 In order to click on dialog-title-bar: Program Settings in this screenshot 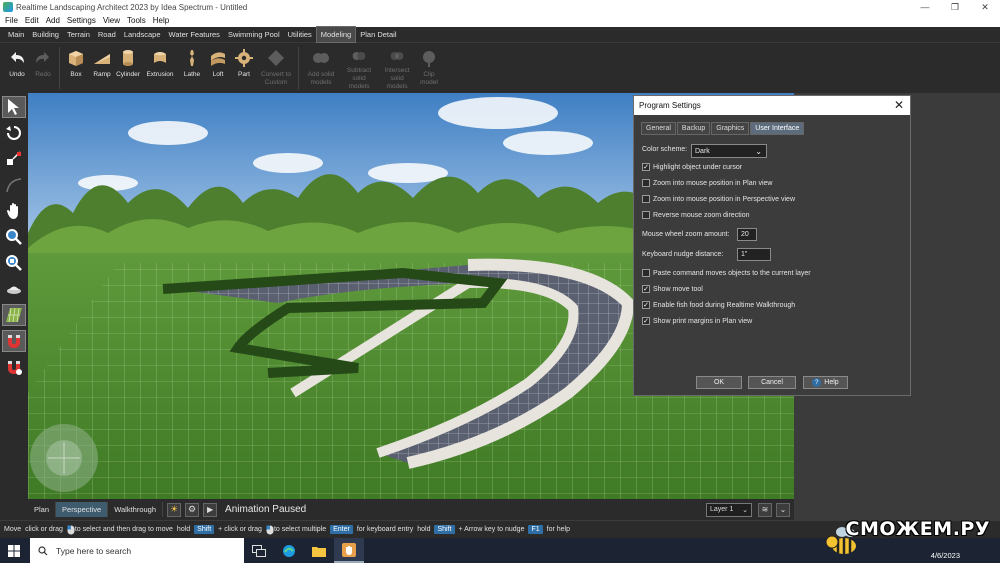, I will do `click(772, 105)`.